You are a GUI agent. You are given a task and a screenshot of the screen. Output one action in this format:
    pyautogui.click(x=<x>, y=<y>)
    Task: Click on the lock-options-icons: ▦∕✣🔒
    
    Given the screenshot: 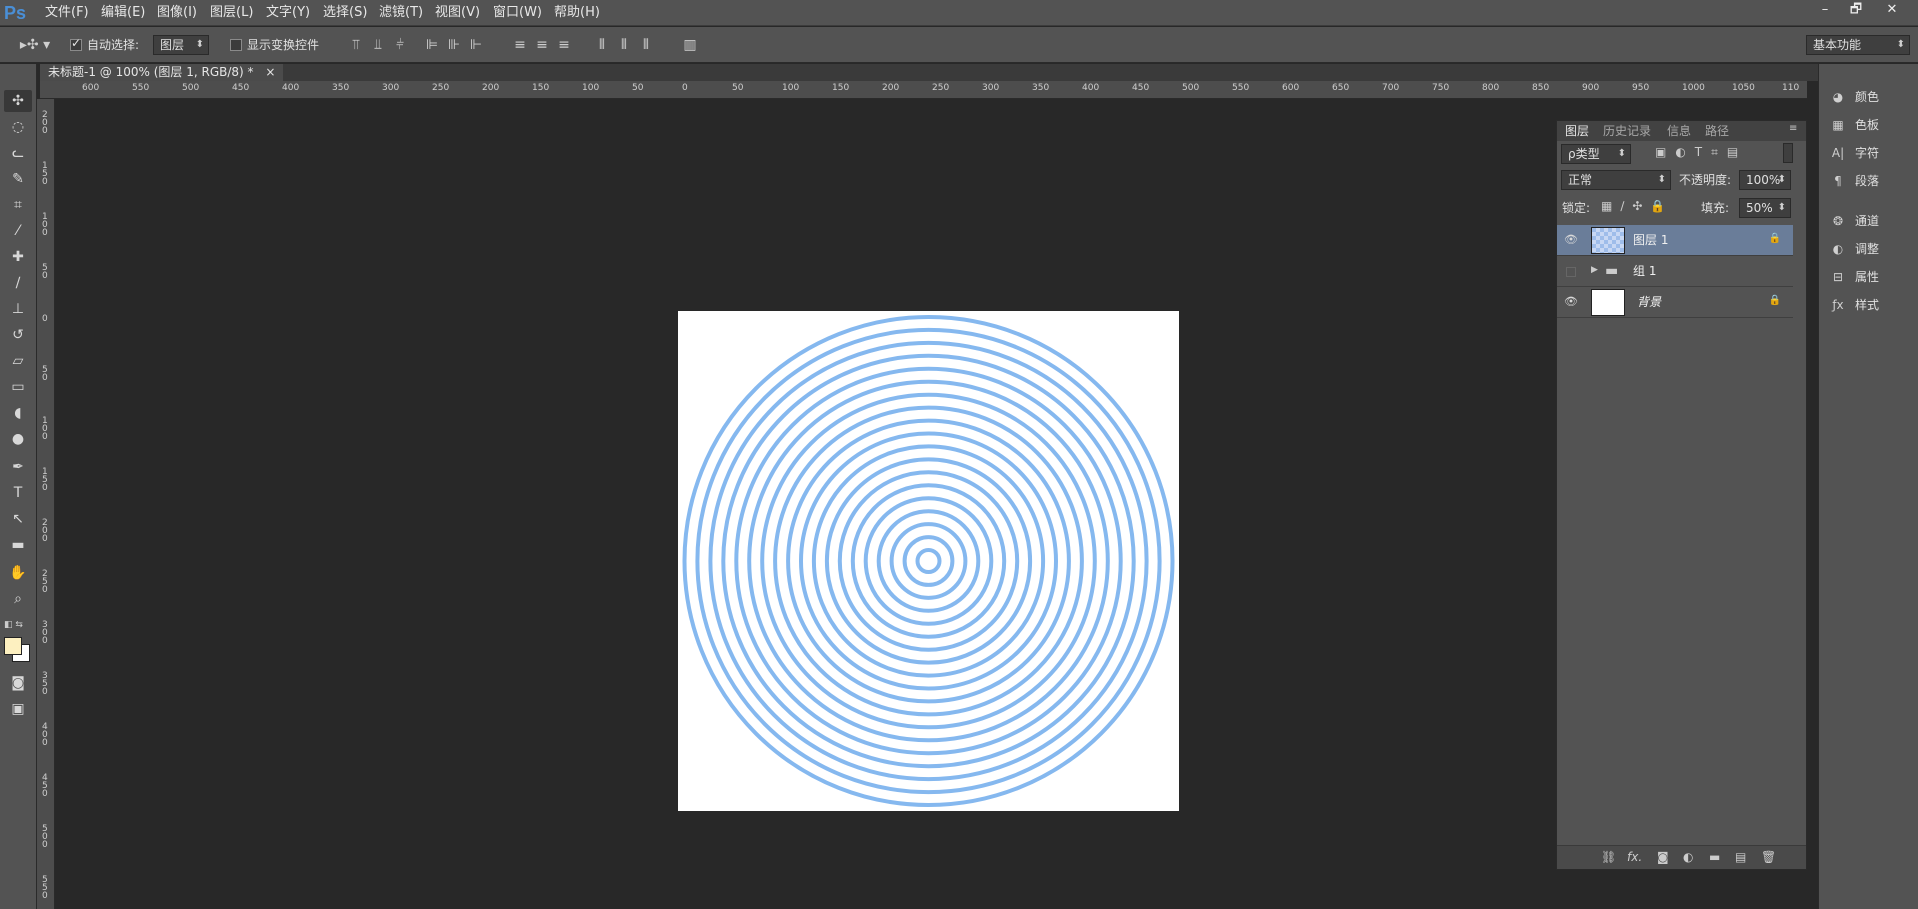 What is the action you would take?
    pyautogui.click(x=1637, y=206)
    